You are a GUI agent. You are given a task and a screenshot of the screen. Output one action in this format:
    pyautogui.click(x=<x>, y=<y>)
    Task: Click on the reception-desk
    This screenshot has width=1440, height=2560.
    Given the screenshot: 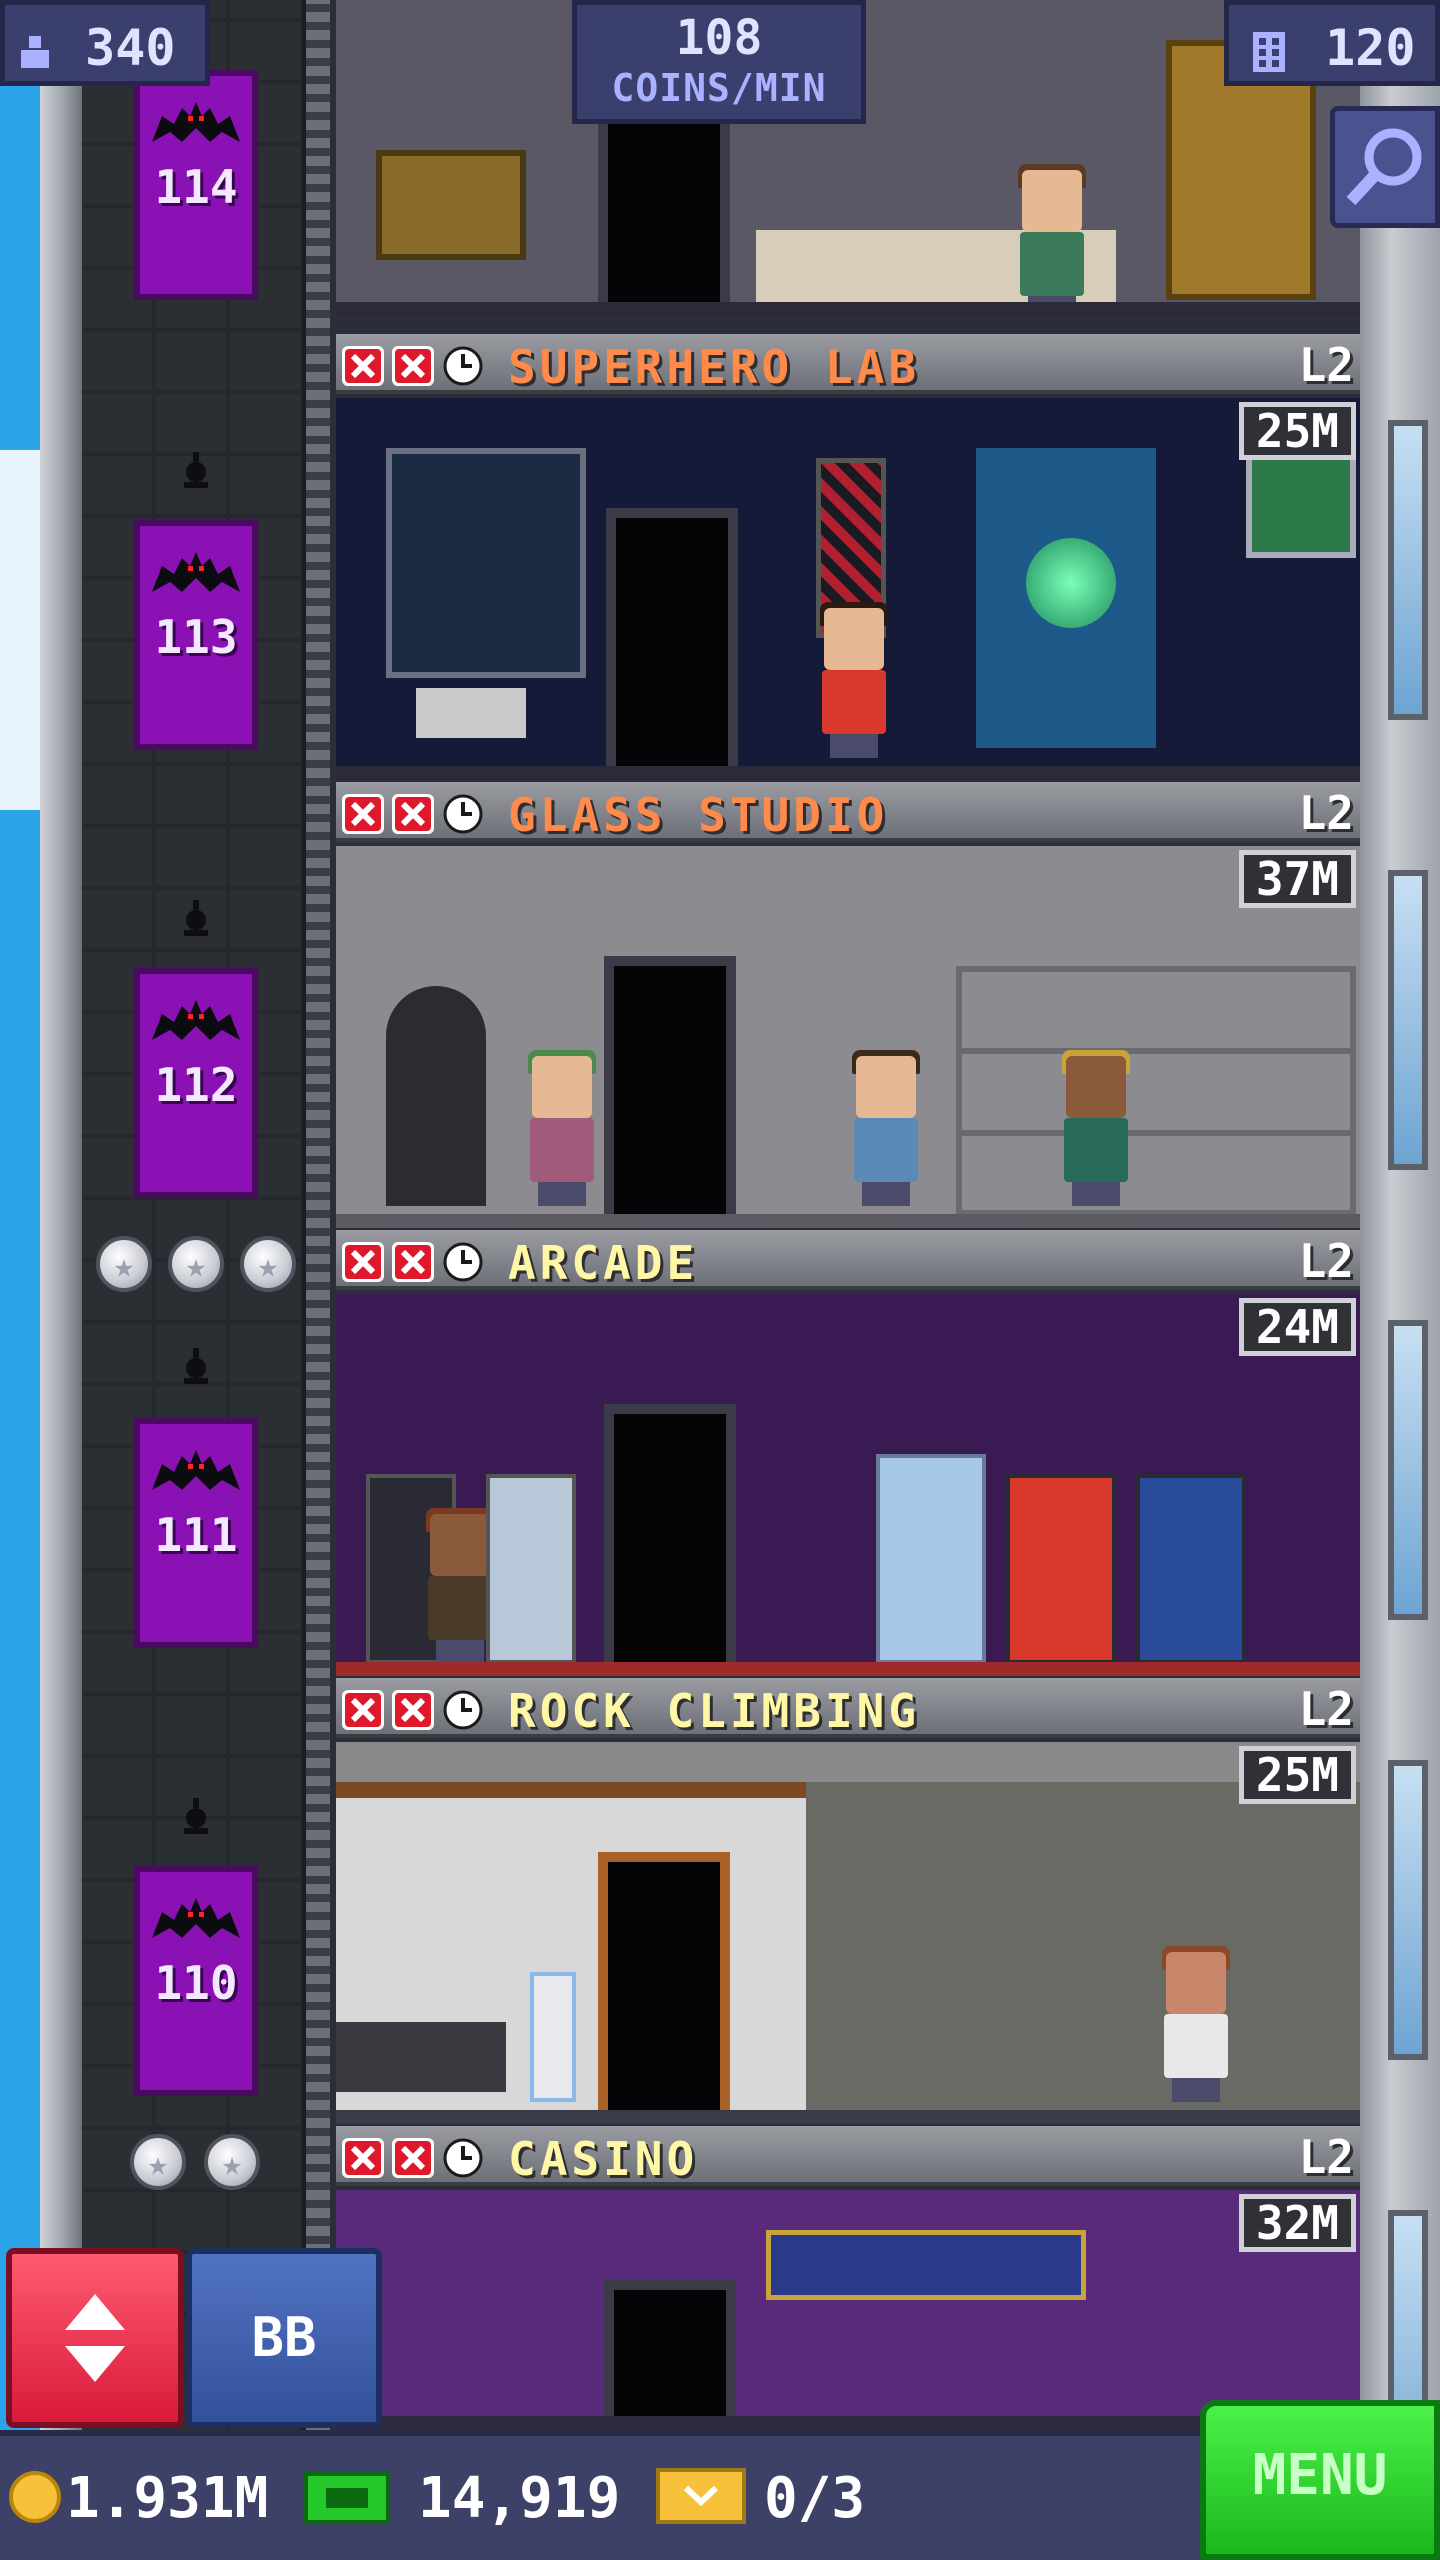 What is the action you would take?
    pyautogui.click(x=421, y=2057)
    